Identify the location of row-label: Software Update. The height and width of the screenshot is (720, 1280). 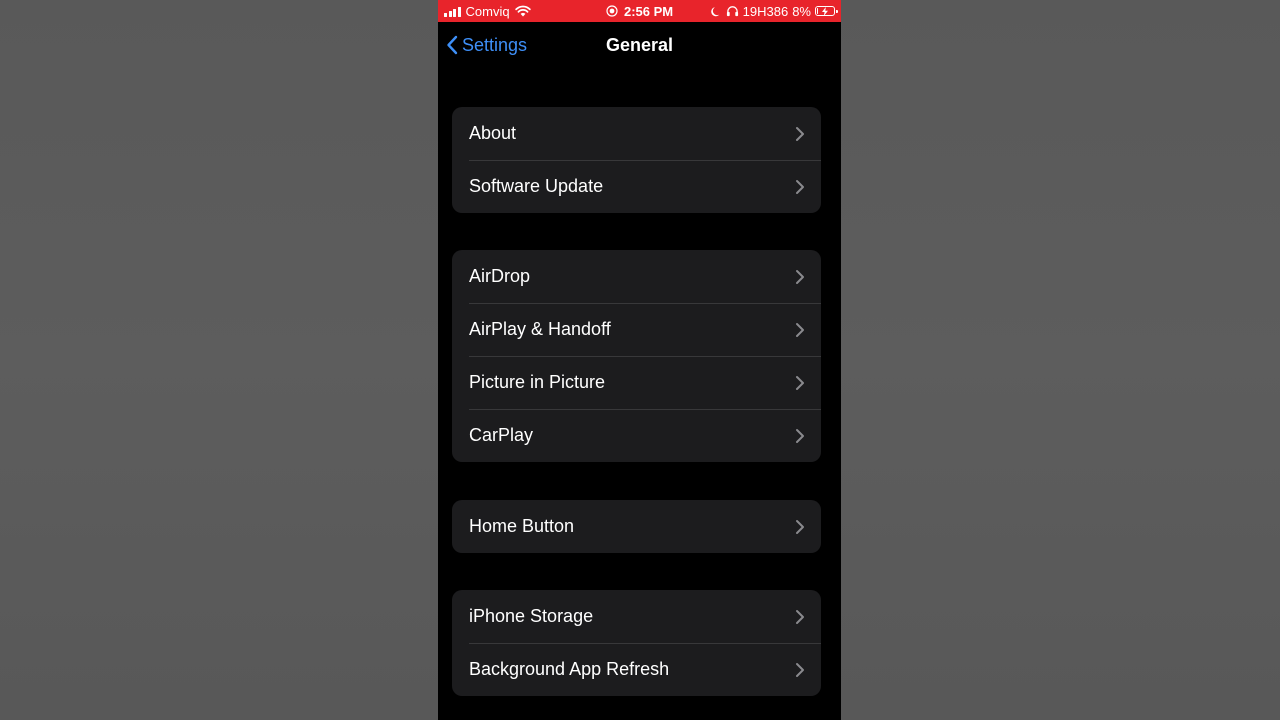
(536, 186).